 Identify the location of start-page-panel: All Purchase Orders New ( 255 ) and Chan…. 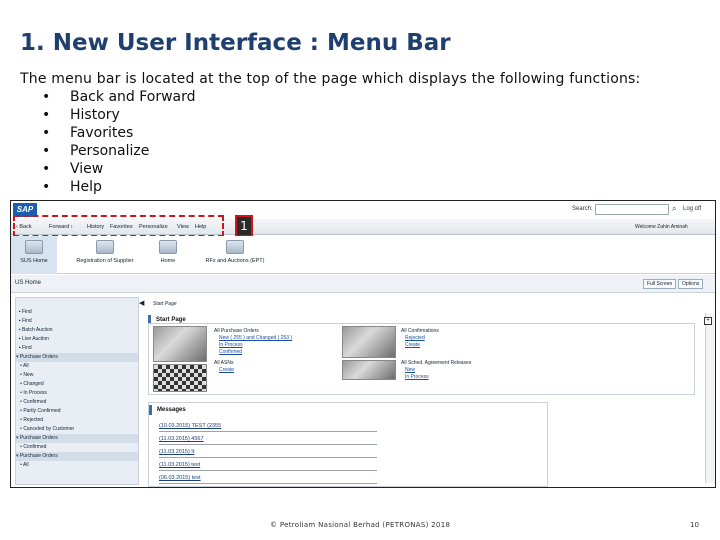
(421, 359).